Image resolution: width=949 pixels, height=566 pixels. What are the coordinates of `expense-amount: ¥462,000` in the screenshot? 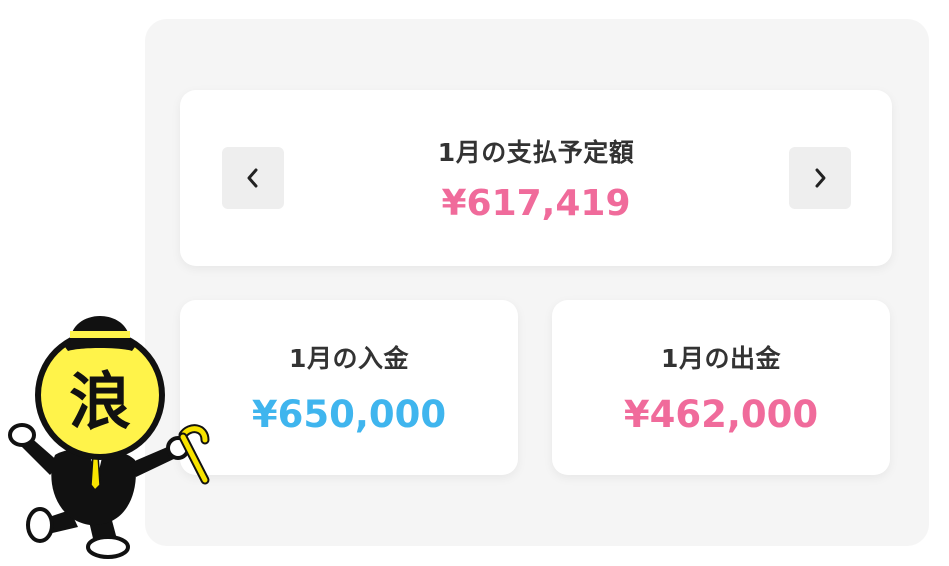 It's located at (721, 414).